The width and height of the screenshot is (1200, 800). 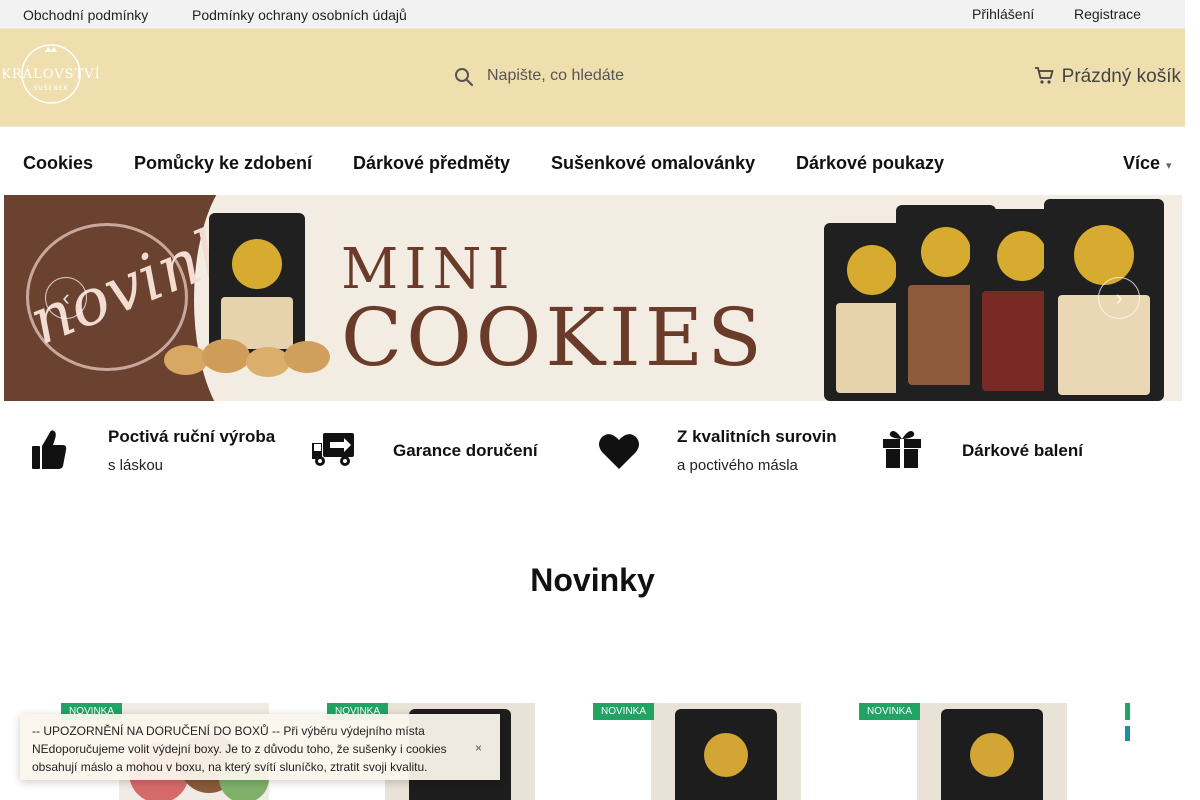 I want to click on terms-link: Obchodní podmínky, so click(x=85, y=15).